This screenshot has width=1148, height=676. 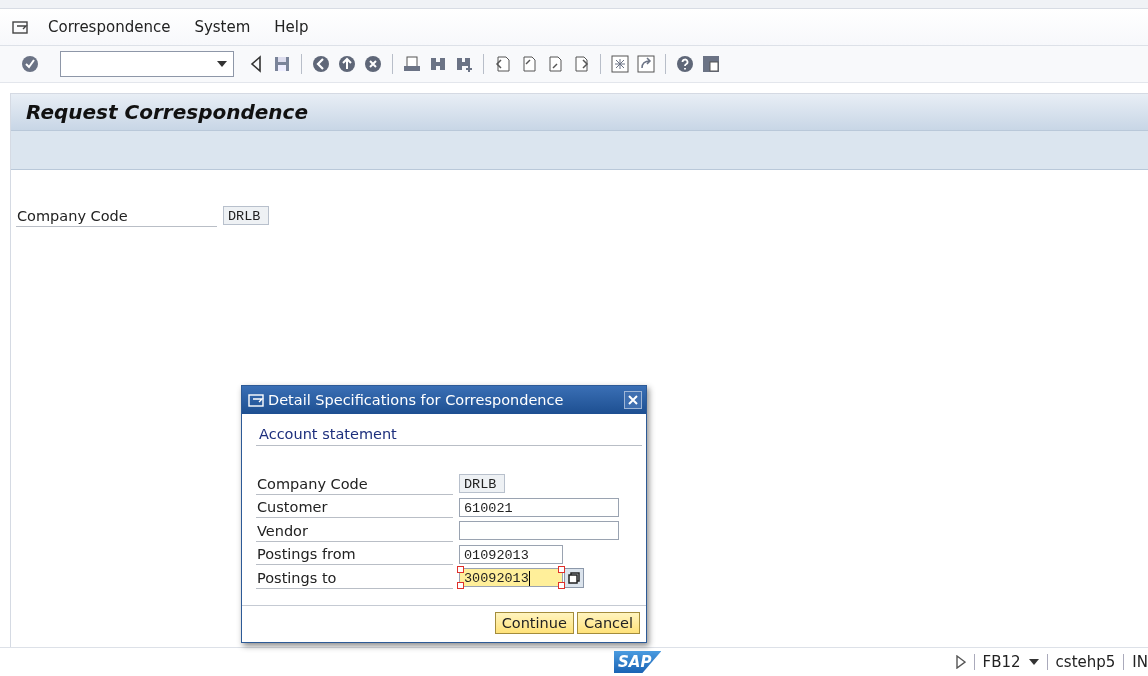 What do you see at coordinates (1085, 662) in the screenshot?
I see `status-item: cstehp5` at bounding box center [1085, 662].